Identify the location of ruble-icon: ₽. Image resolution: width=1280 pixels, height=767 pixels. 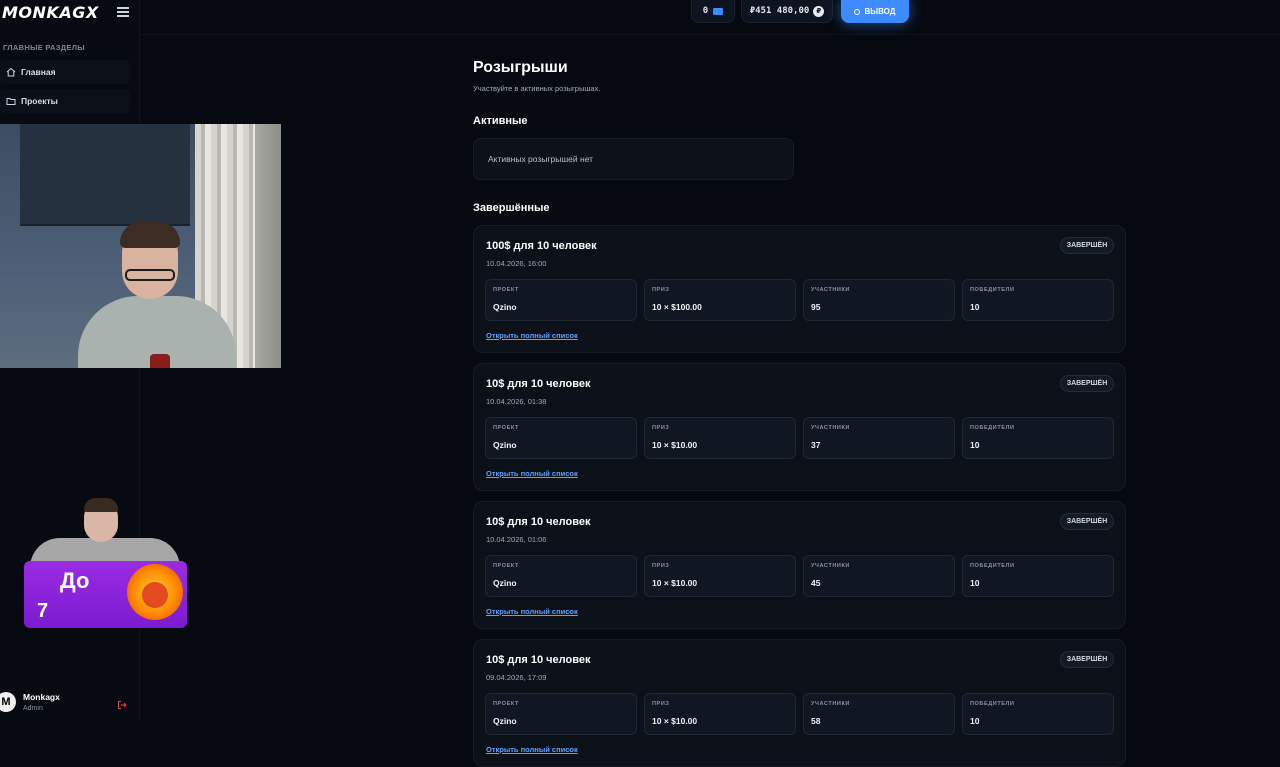
(819, 11).